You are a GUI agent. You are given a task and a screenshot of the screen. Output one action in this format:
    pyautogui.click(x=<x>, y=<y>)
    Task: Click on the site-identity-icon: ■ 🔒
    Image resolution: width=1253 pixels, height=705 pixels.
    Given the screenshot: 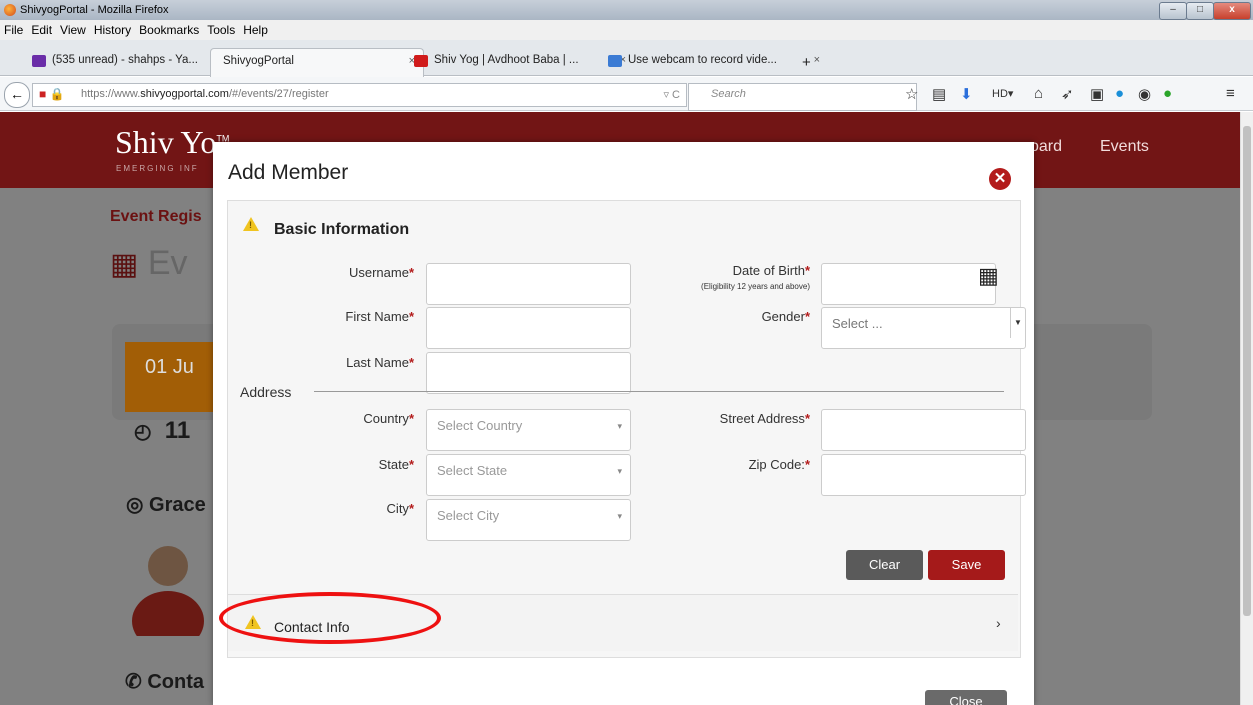 What is the action you would take?
    pyautogui.click(x=52, y=94)
    